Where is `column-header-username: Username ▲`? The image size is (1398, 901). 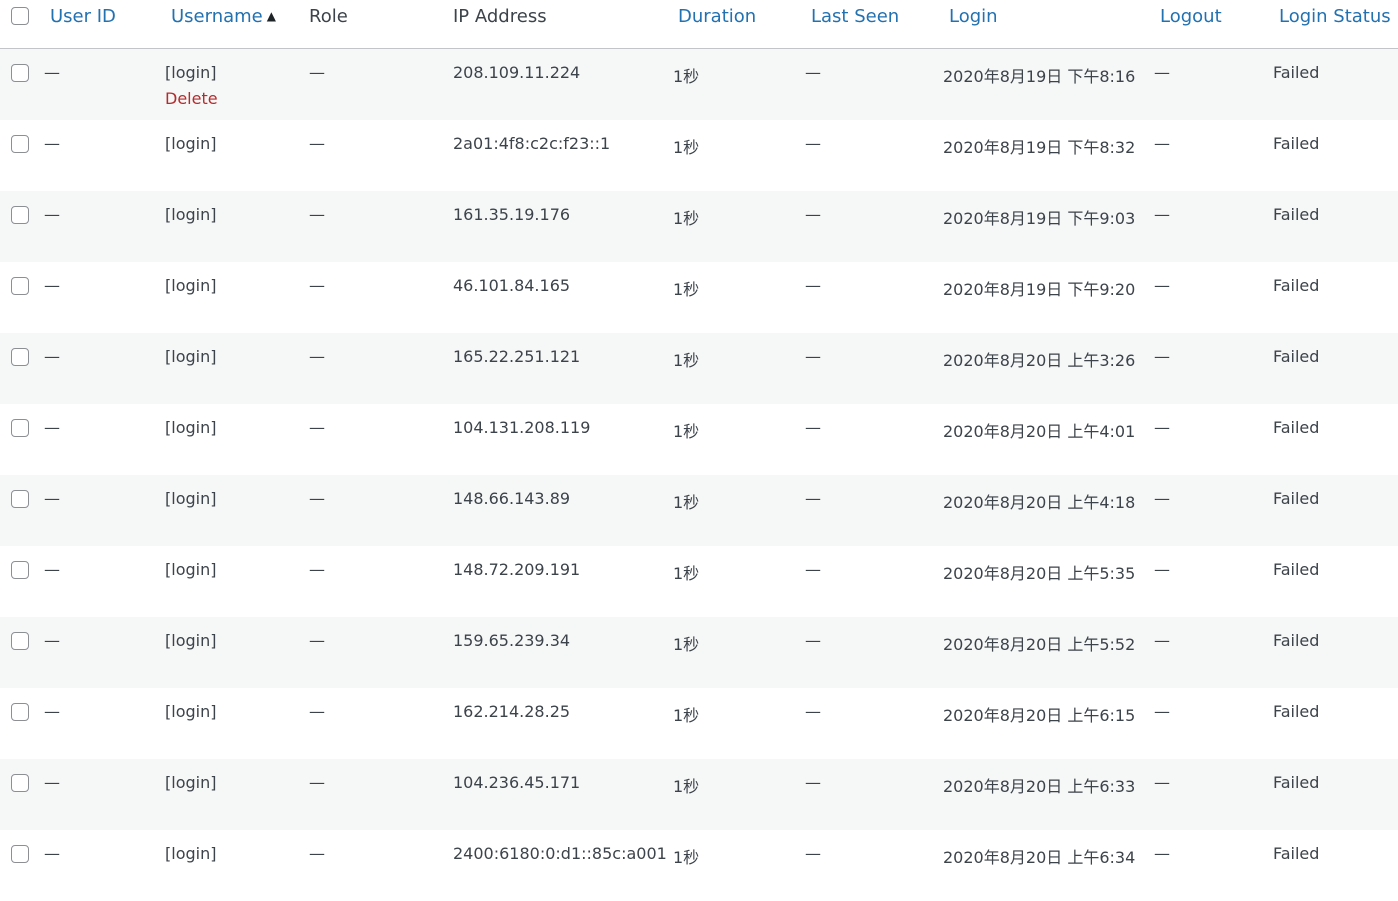
column-header-username: Username ▲ is located at coordinates (223, 16).